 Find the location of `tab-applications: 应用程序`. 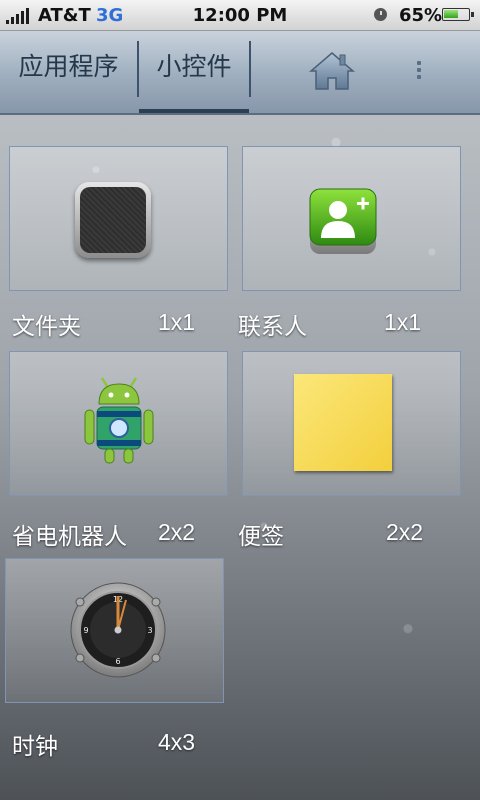

tab-applications: 应用程序 is located at coordinates (68, 70).